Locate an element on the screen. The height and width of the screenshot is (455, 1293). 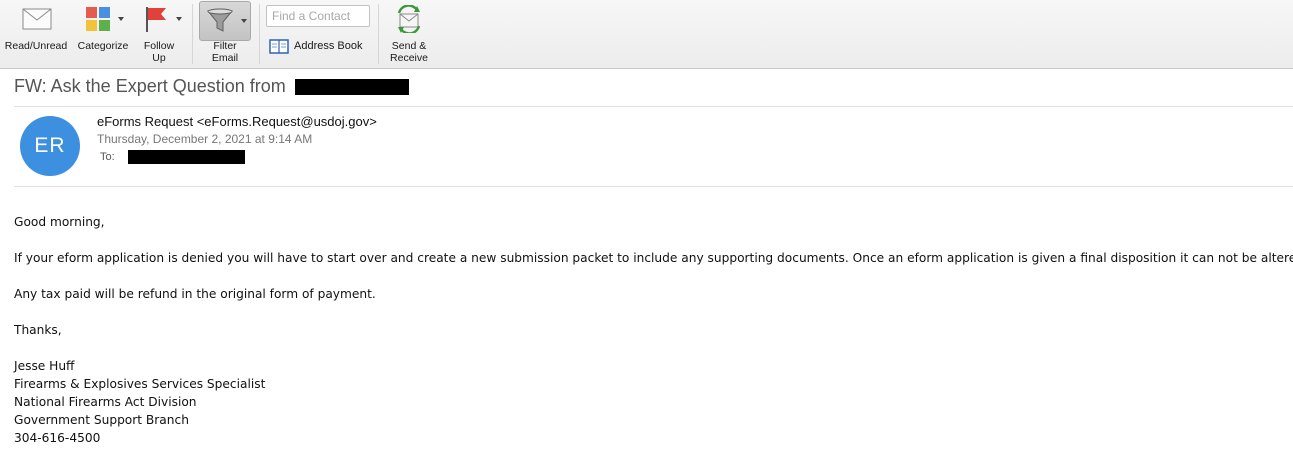
funnel-icon is located at coordinates (220, 20).